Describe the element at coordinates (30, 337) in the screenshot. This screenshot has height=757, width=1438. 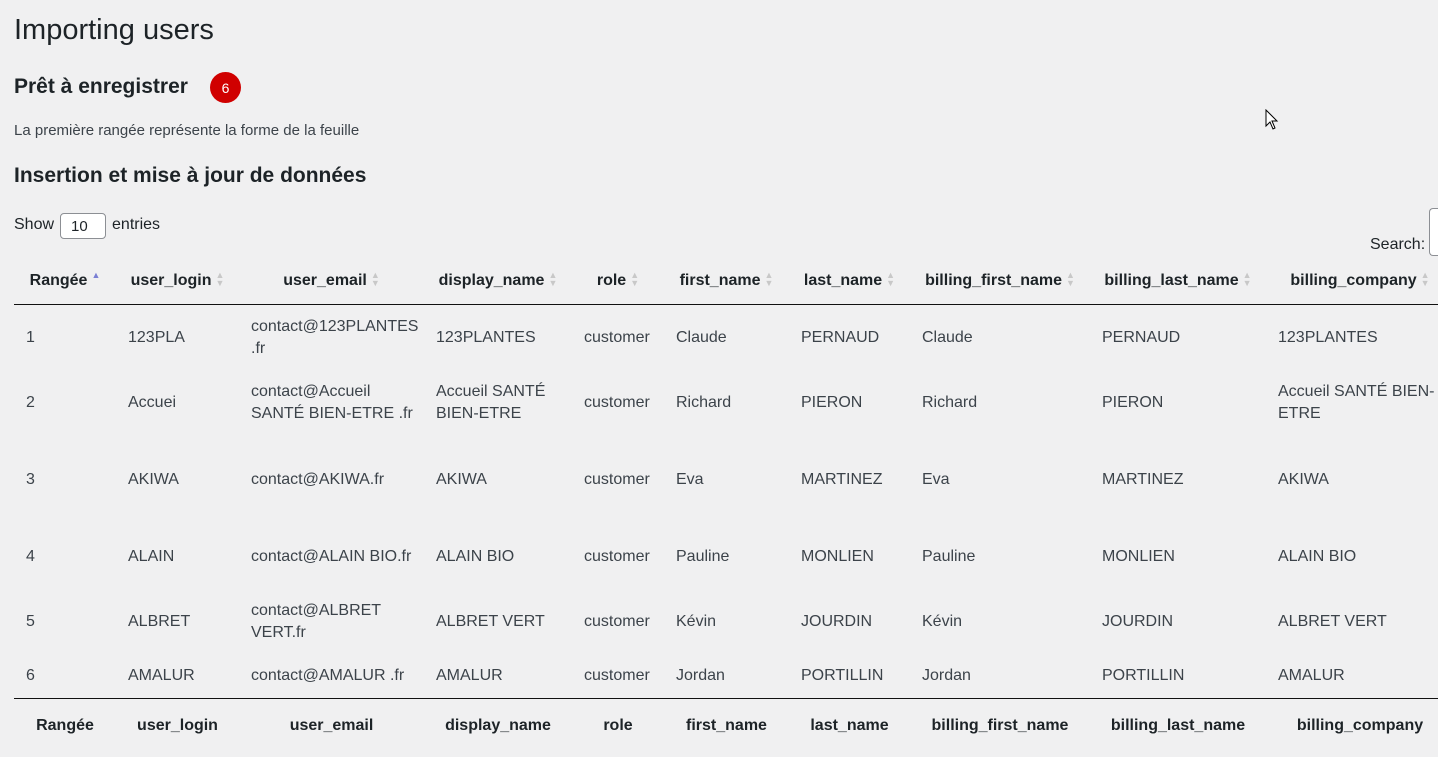
I see `table-cell: 1` at that location.